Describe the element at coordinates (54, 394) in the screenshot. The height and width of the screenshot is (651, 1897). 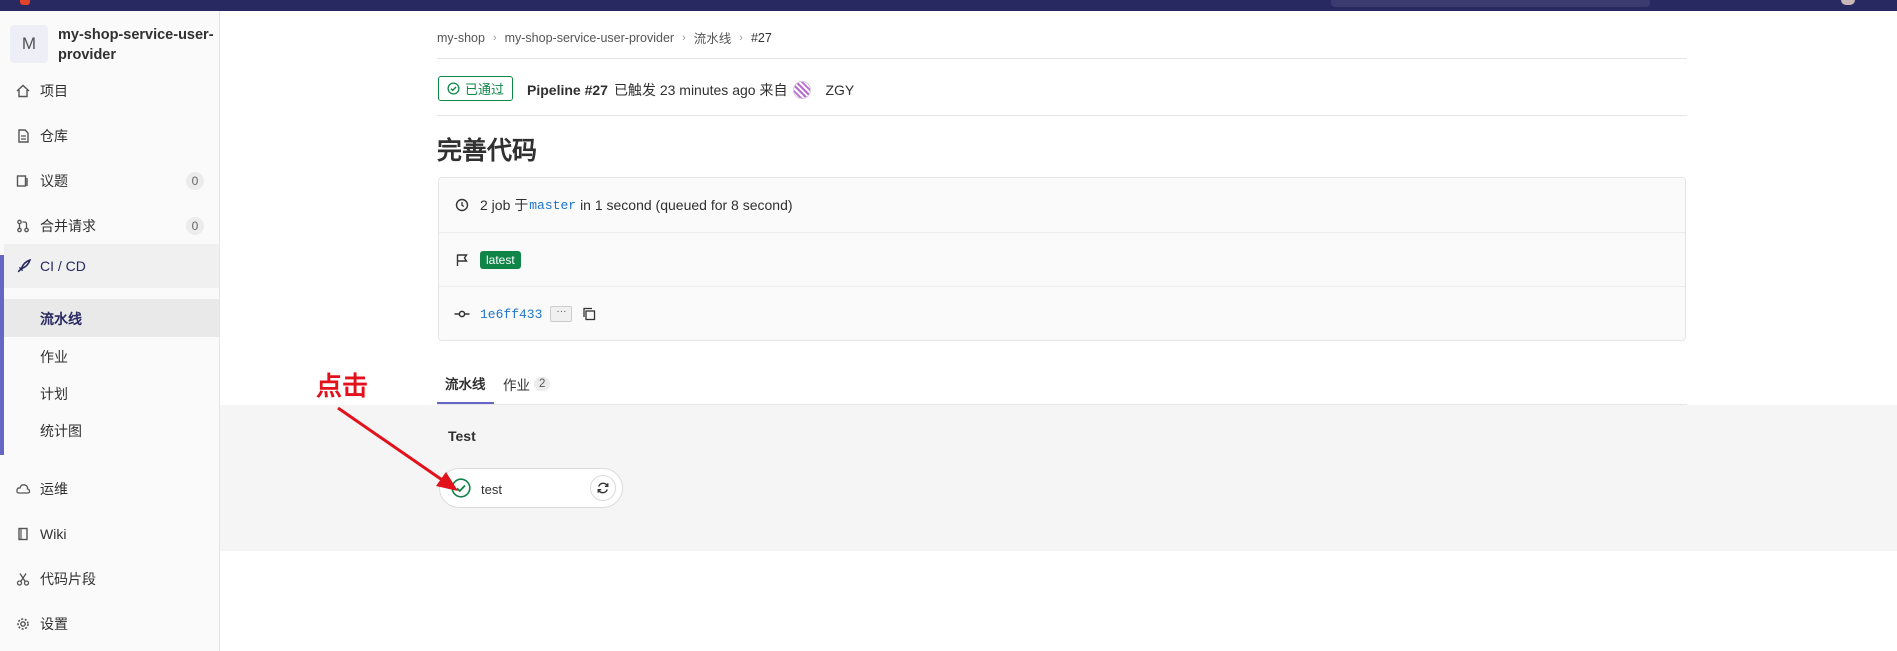
I see `sidebar-subitem-schedules: 计划` at that location.